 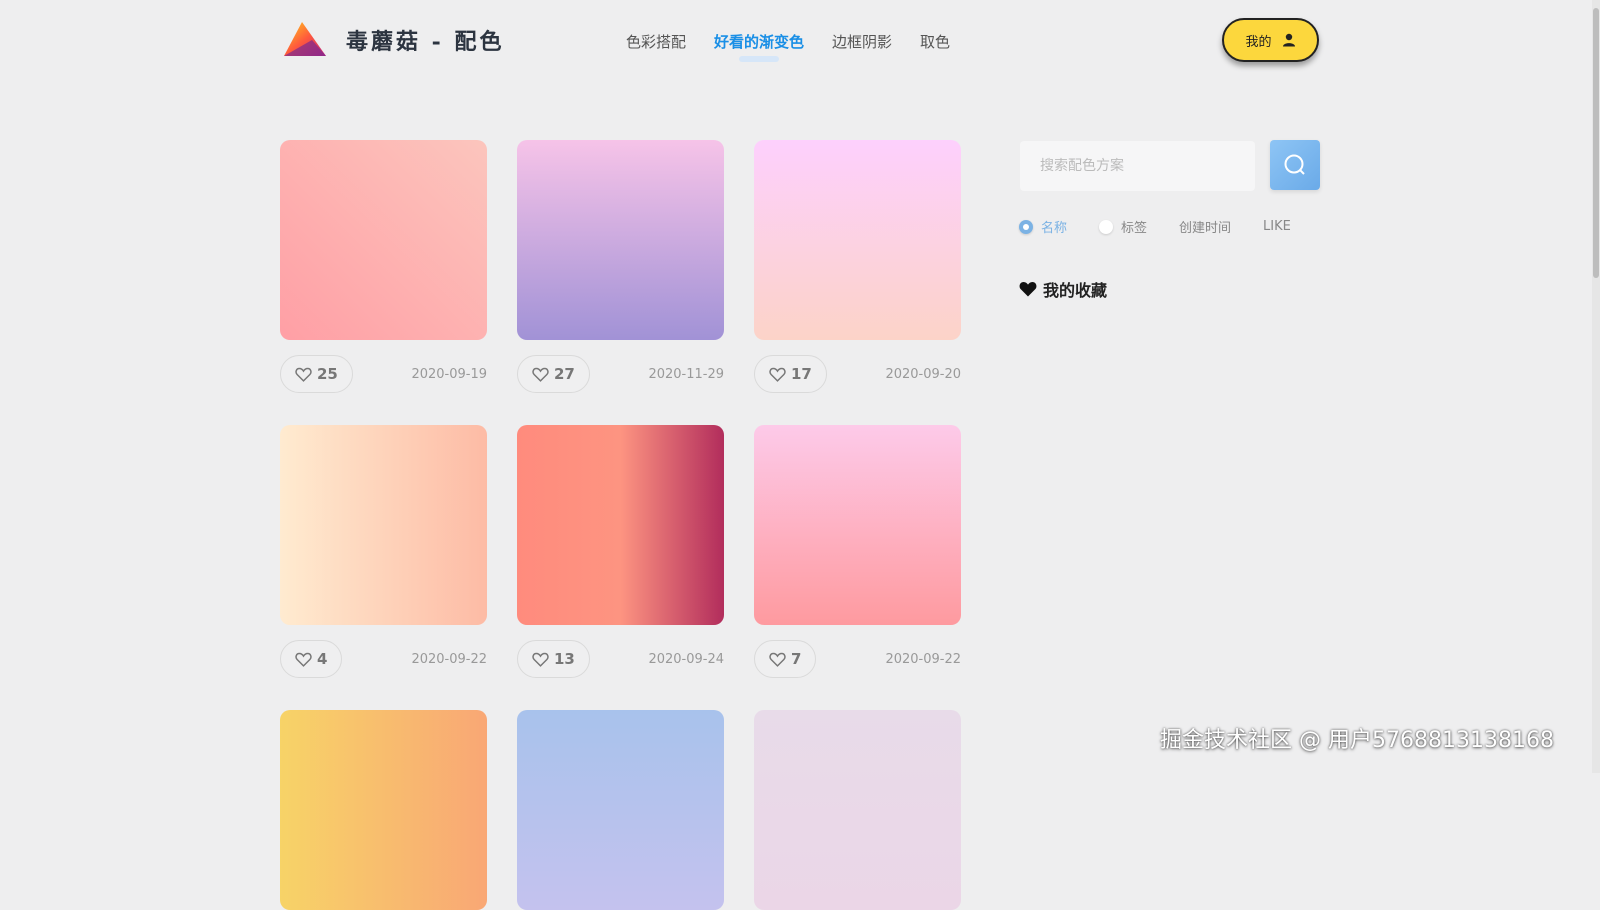 I want to click on like-button: 17, so click(x=790, y=374).